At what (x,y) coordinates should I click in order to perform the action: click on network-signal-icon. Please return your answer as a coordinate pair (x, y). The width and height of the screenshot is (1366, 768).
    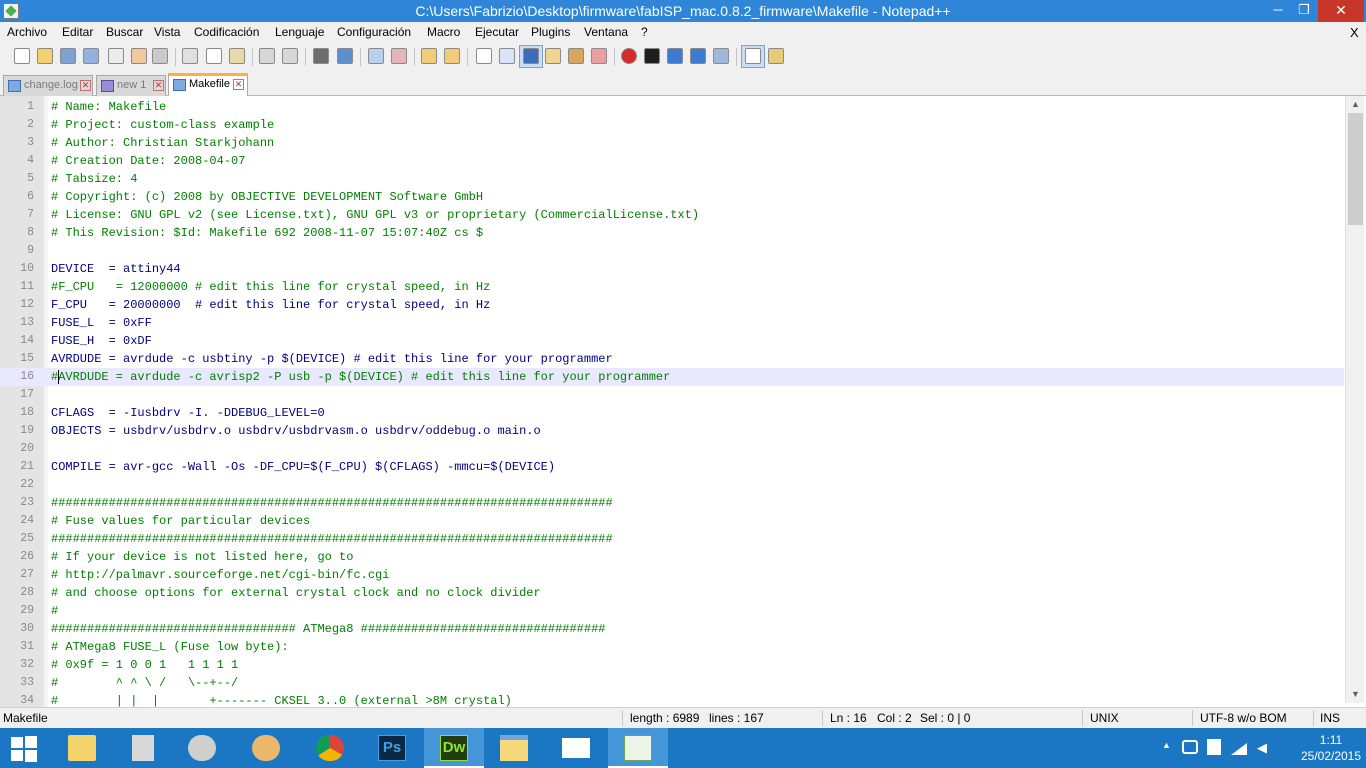
    Looking at the image, I should click on (1239, 748).